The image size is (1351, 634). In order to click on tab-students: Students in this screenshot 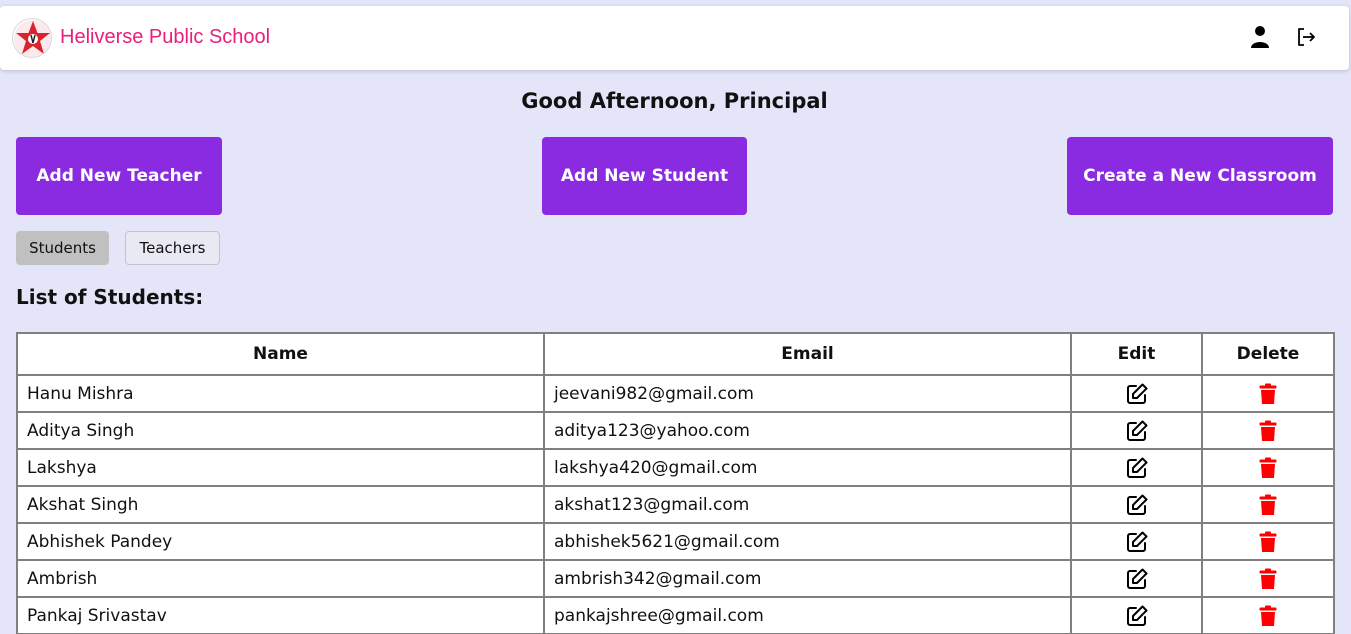, I will do `click(62, 248)`.